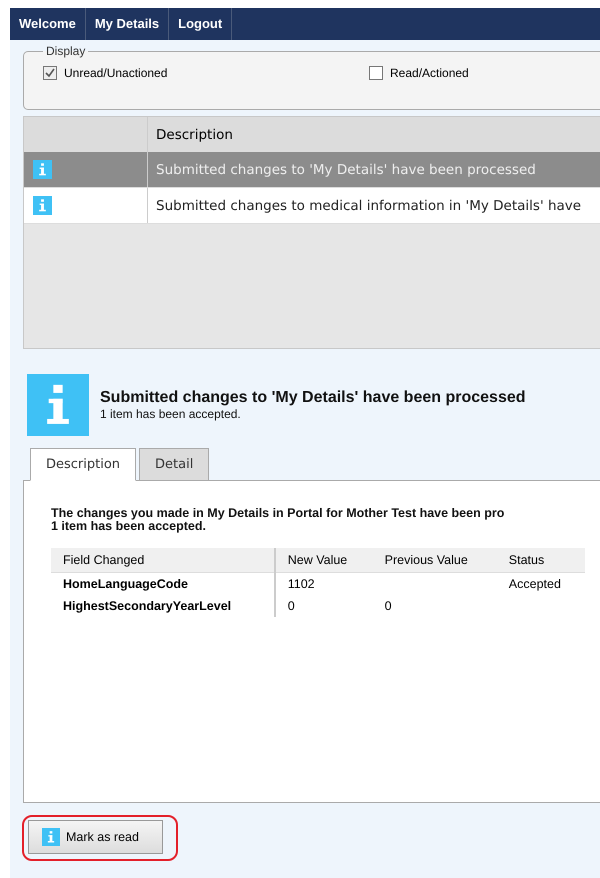 This screenshot has width=600, height=878. What do you see at coordinates (313, 398) in the screenshot?
I see `message-title: Submitted changes to 'My Details' have been processed` at bounding box center [313, 398].